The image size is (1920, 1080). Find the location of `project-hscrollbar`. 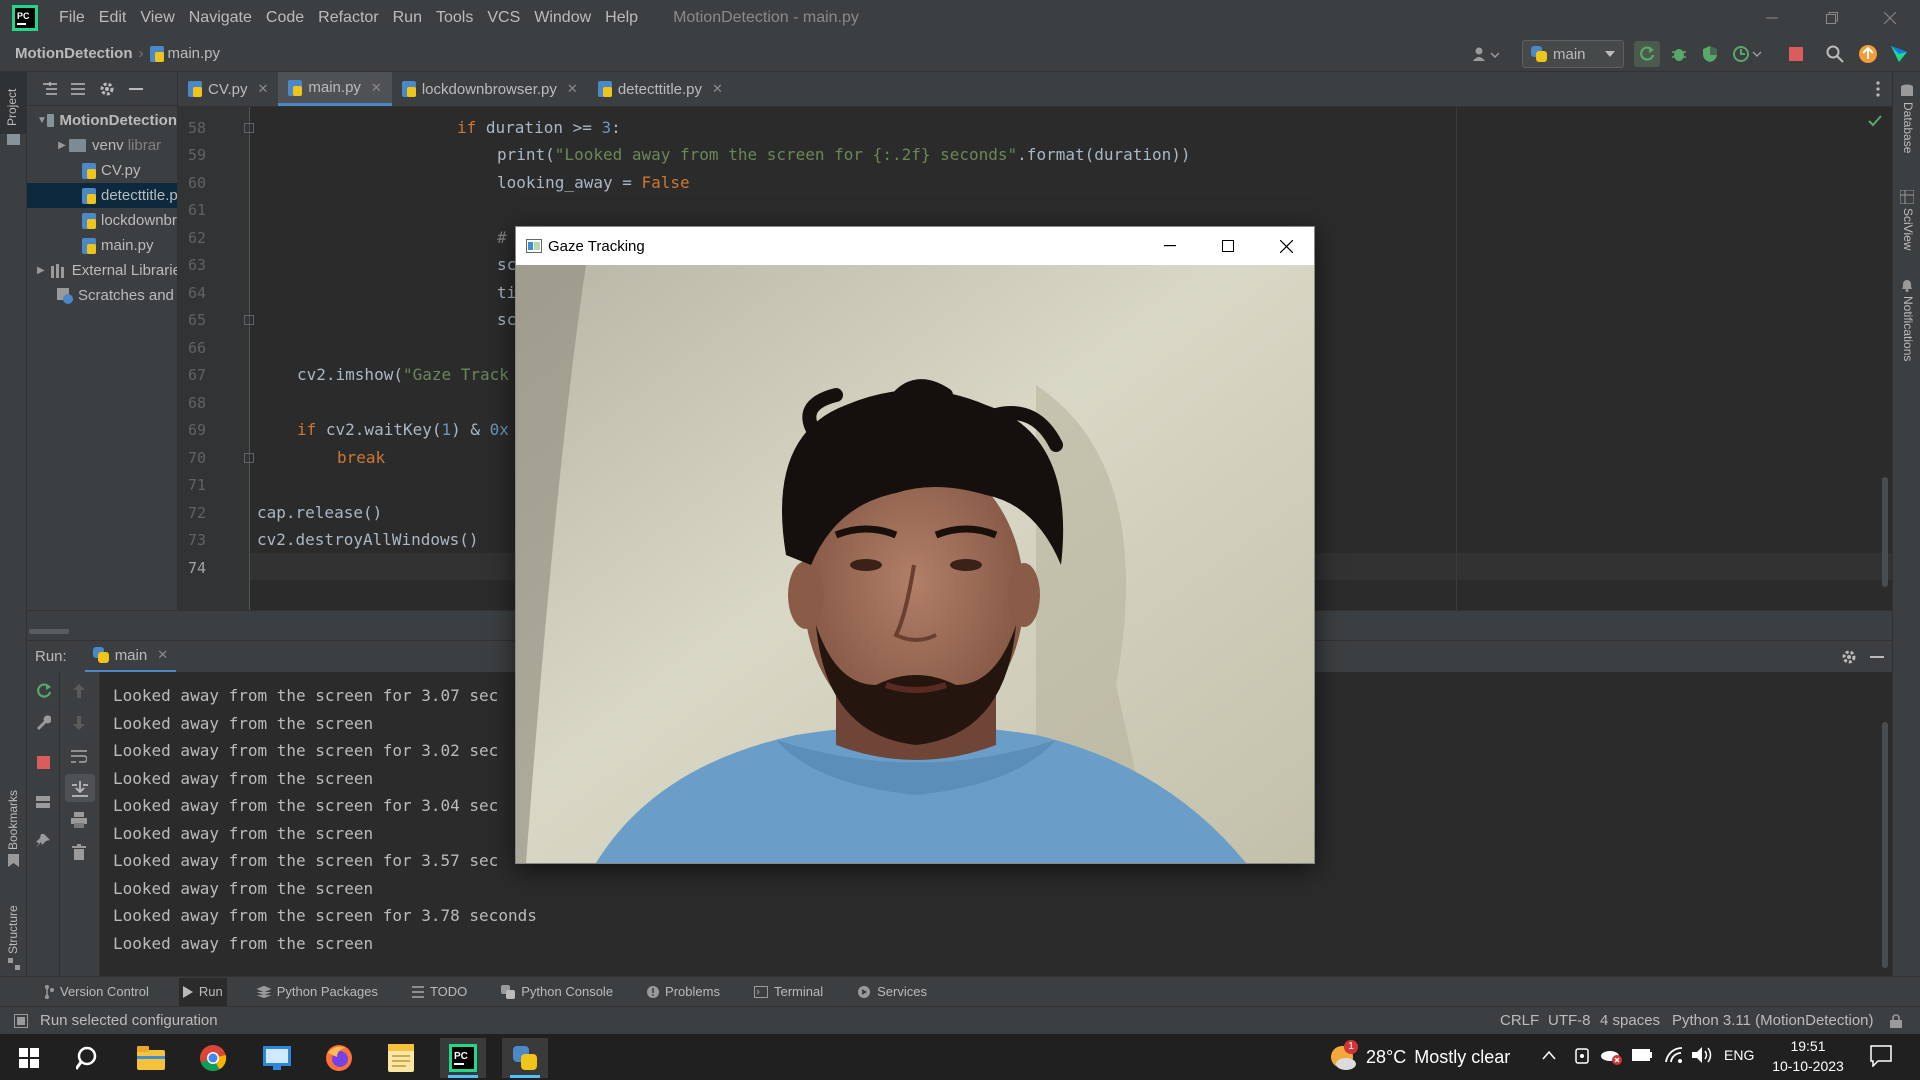

project-hscrollbar is located at coordinates (49, 631).